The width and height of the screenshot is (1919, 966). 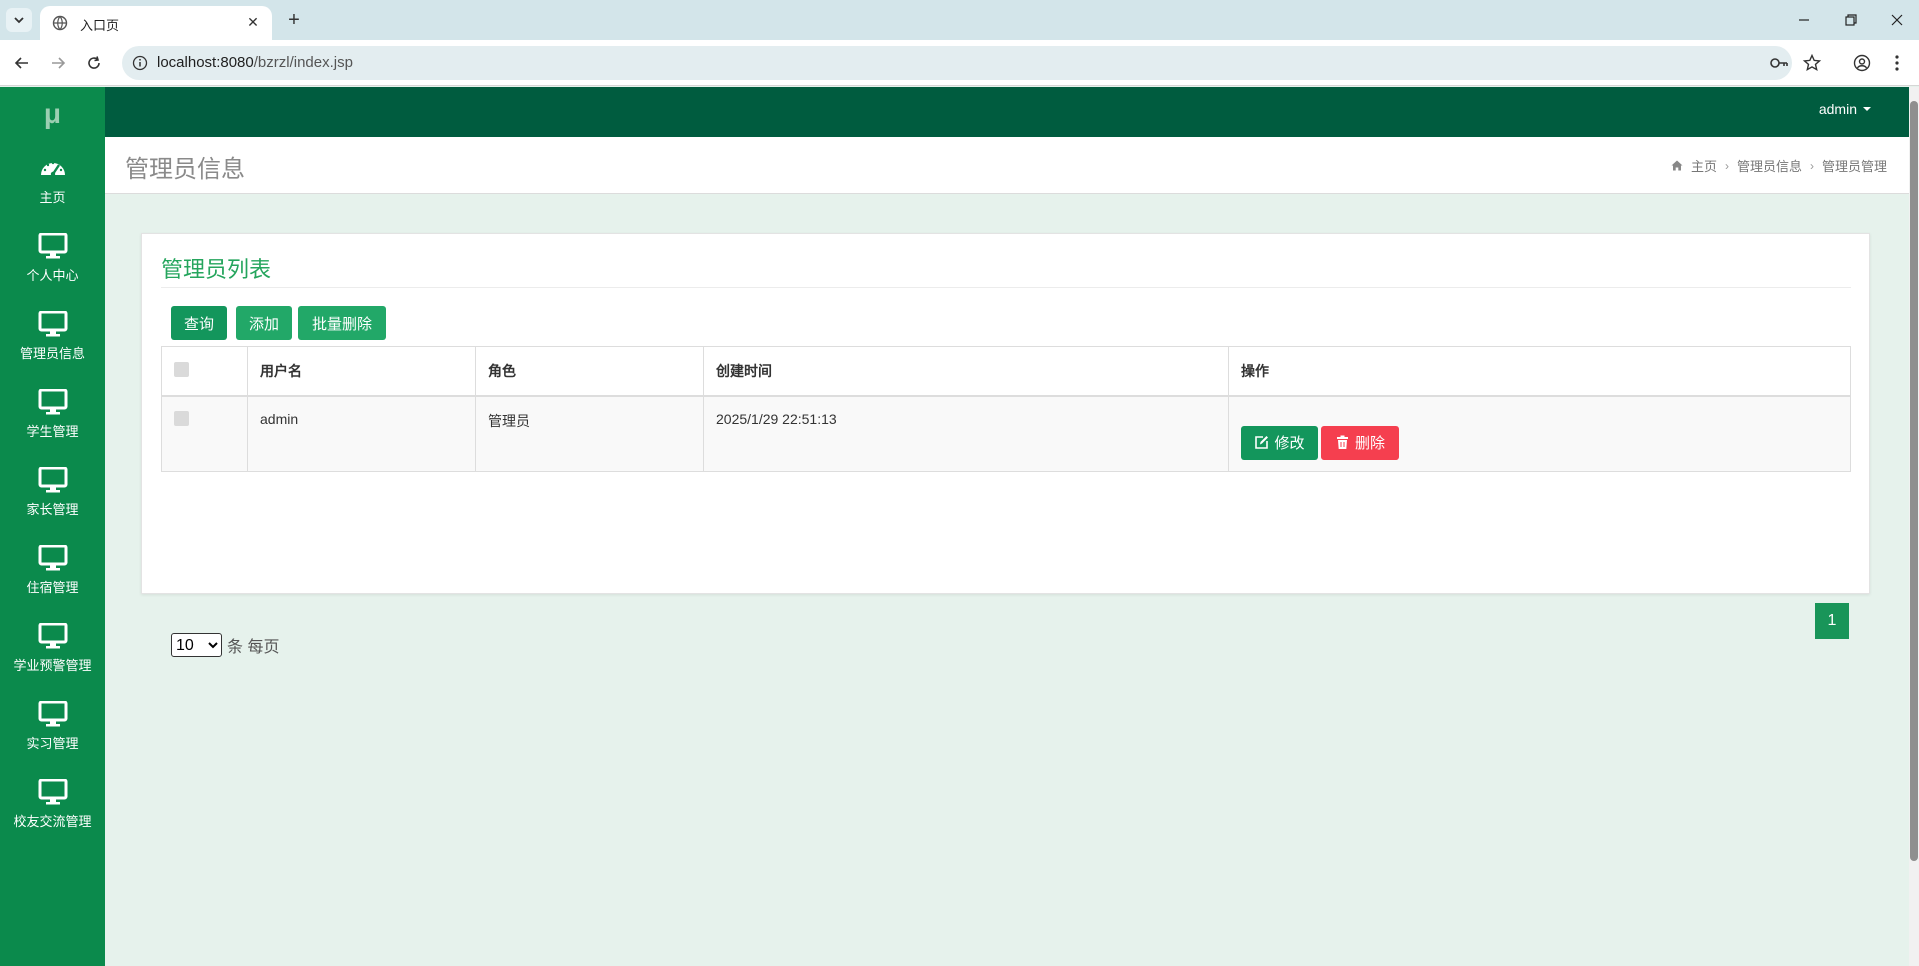 I want to click on bookmark-star-icon, so click(x=1812, y=63).